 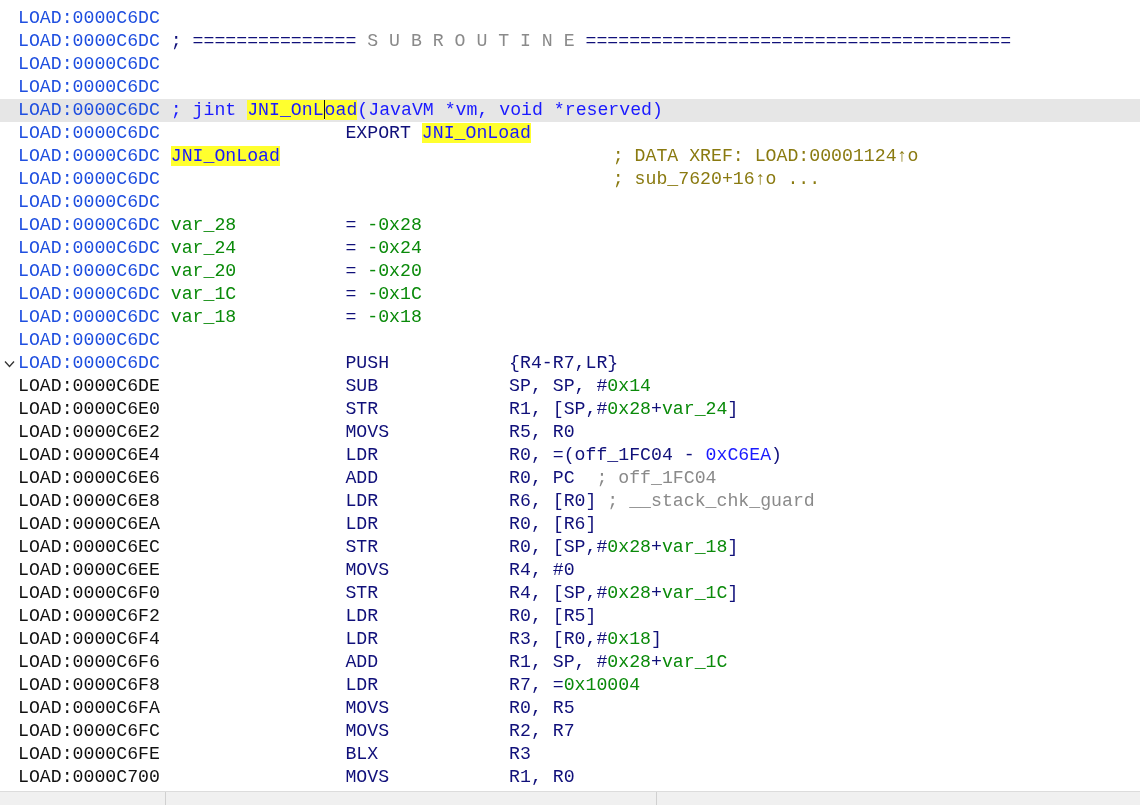 I want to click on line-address: LOAD:0000C700, so click(x=89, y=777).